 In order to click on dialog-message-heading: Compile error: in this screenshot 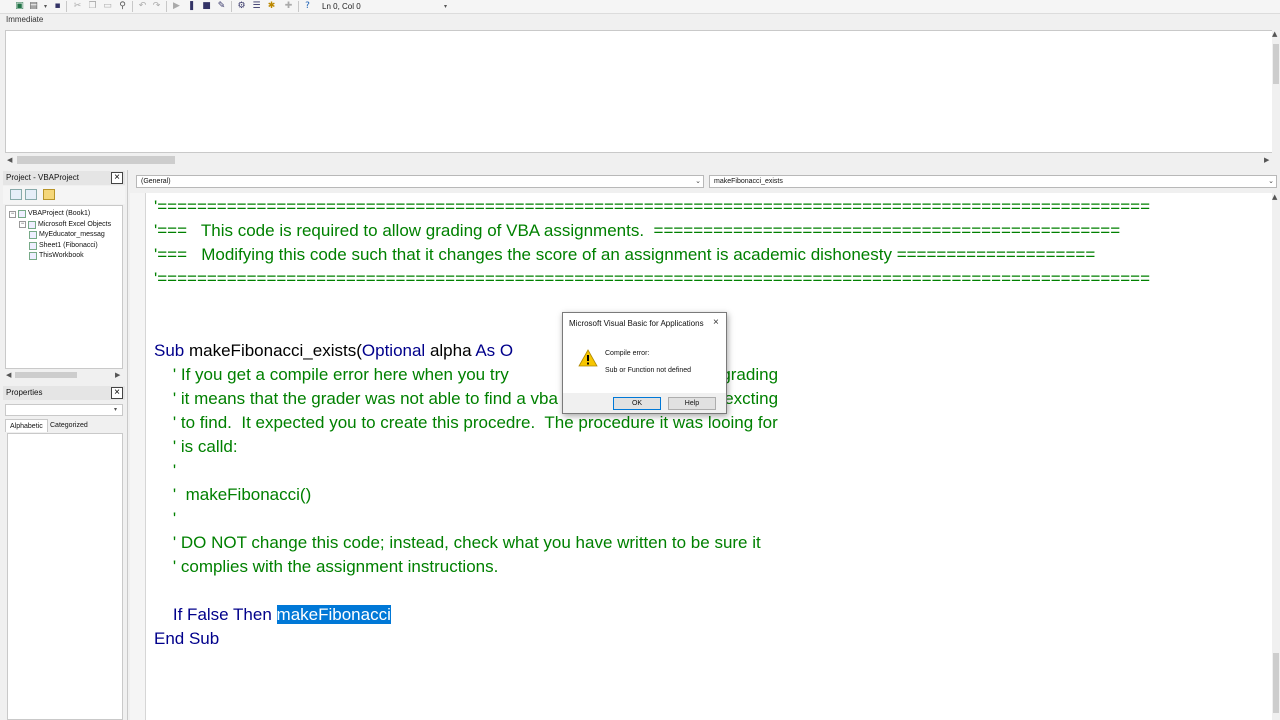, I will do `click(627, 353)`.